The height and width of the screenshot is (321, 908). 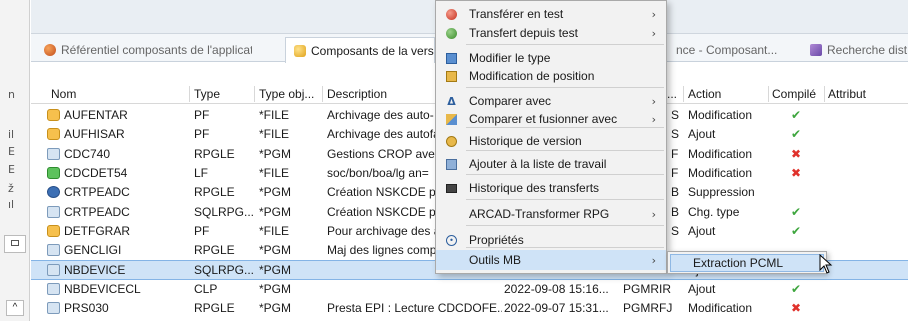 I want to click on tab-recherche-distante: Recherche distan, so click(x=854, y=49).